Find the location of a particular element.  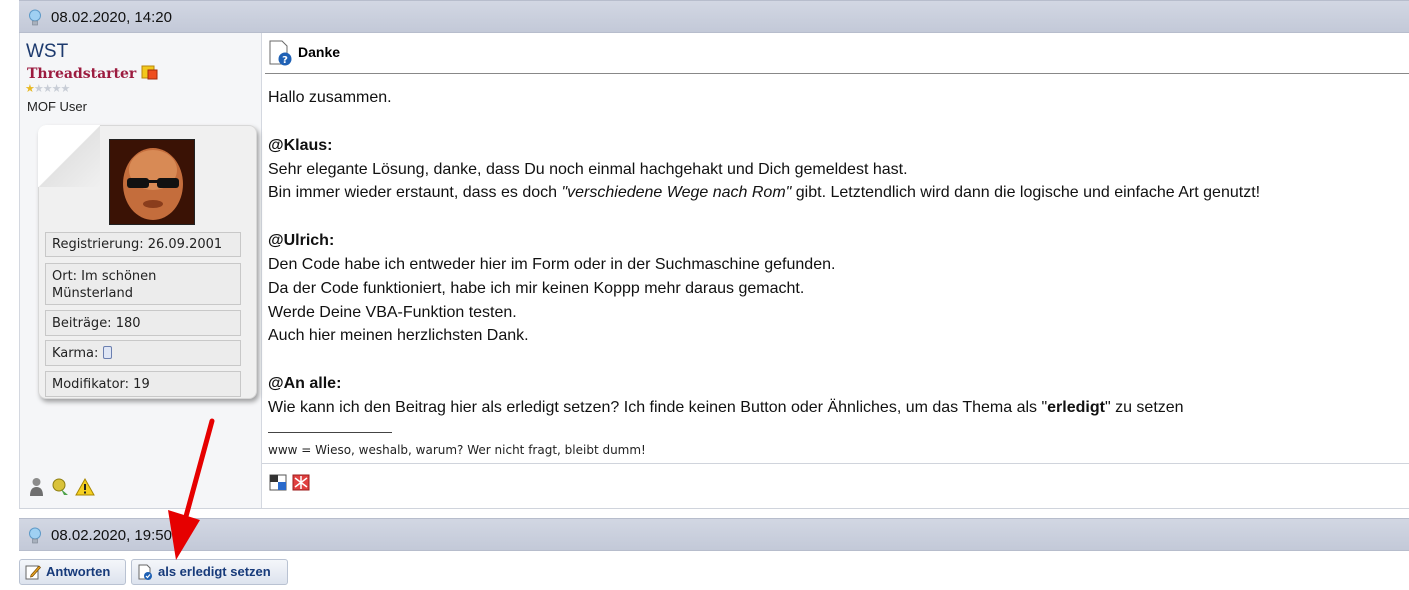

profile-registered: Registrierung: 26.09.2001 is located at coordinates (143, 244).